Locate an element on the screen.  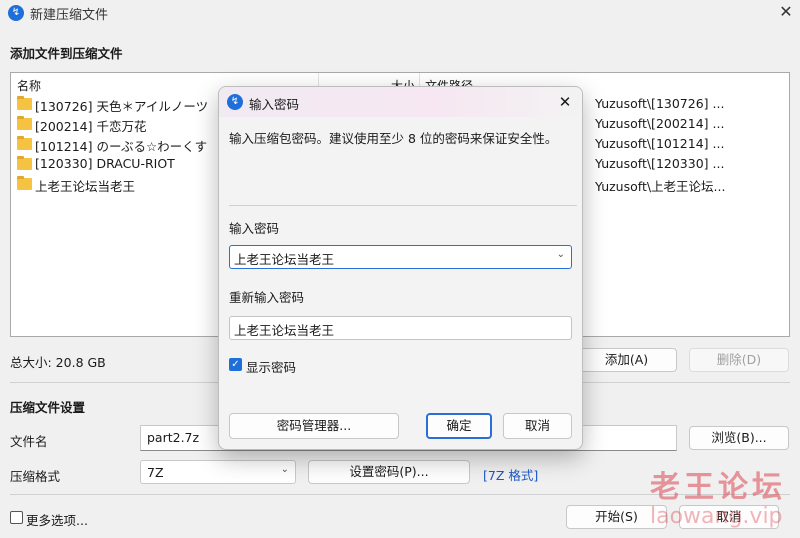
title-bar: ↯ 新建压缩文件 ✕ is located at coordinates (400, 13).